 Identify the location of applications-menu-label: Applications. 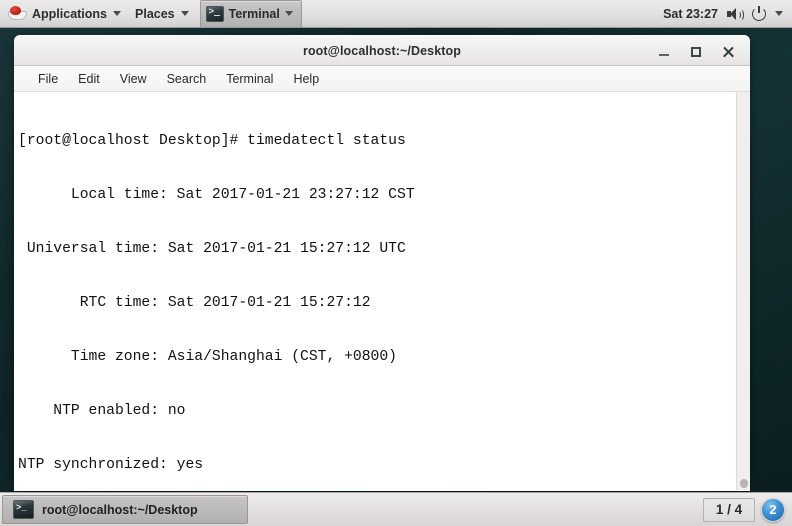
(70, 13).